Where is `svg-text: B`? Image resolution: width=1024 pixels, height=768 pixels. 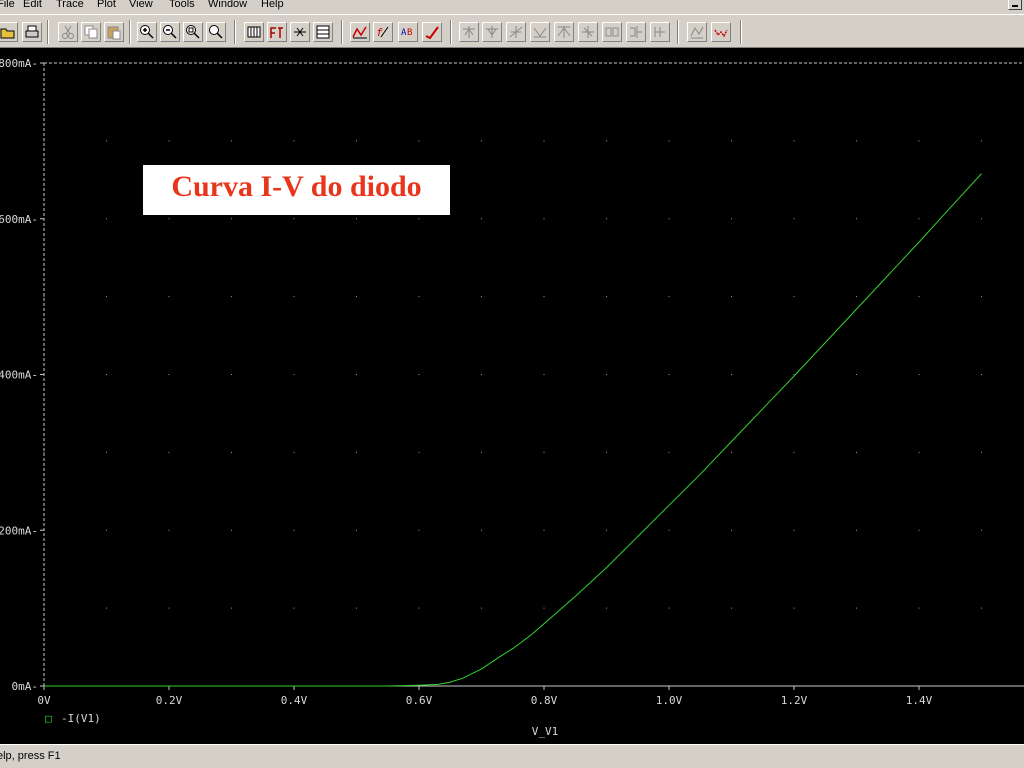 svg-text: B is located at coordinates (409, 33).